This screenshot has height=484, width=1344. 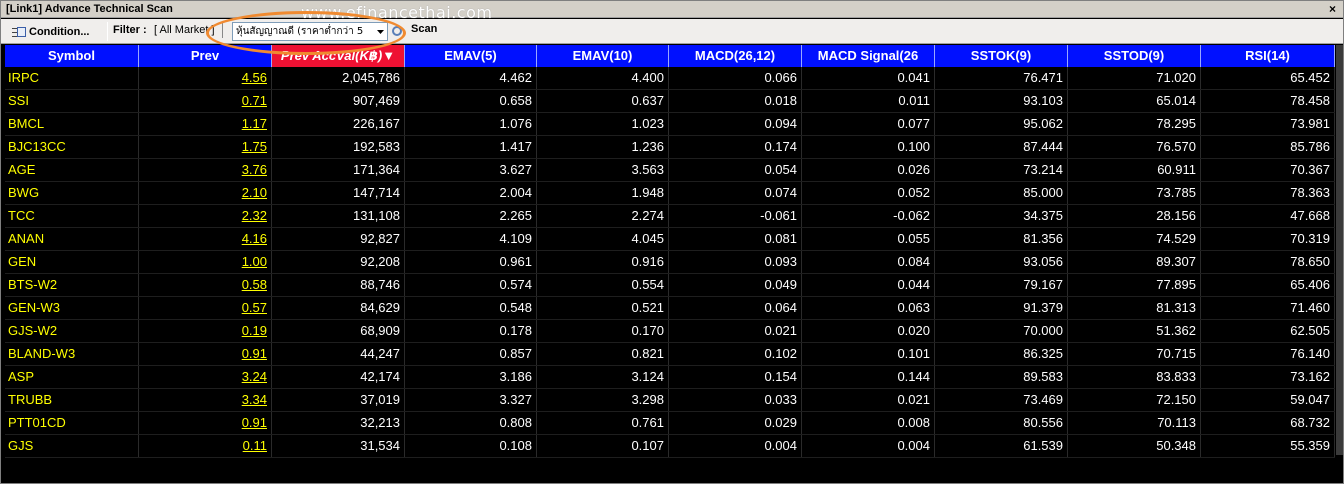 What do you see at coordinates (735, 56) in the screenshot?
I see `column-header-macd: MACD(26,12)` at bounding box center [735, 56].